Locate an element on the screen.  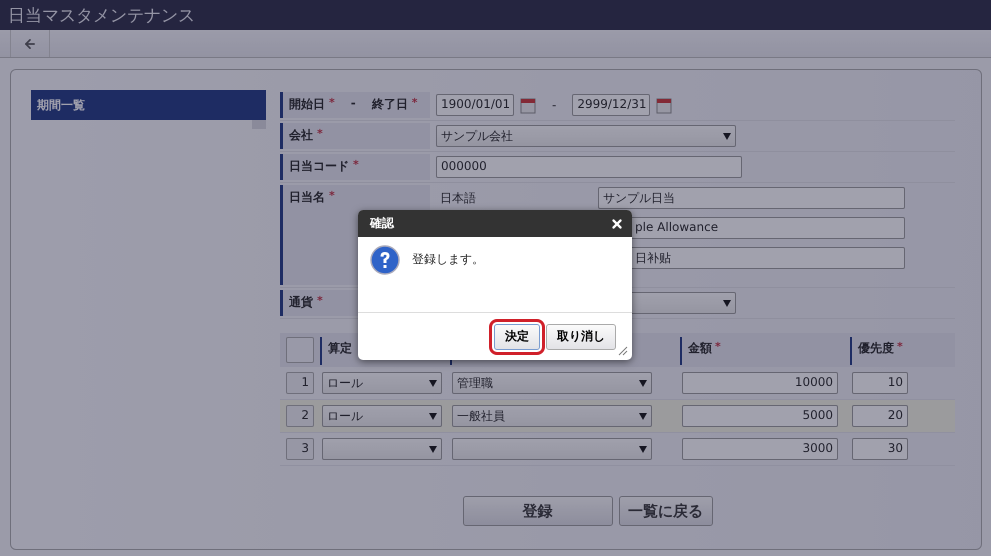
row-number: 1 is located at coordinates (300, 383).